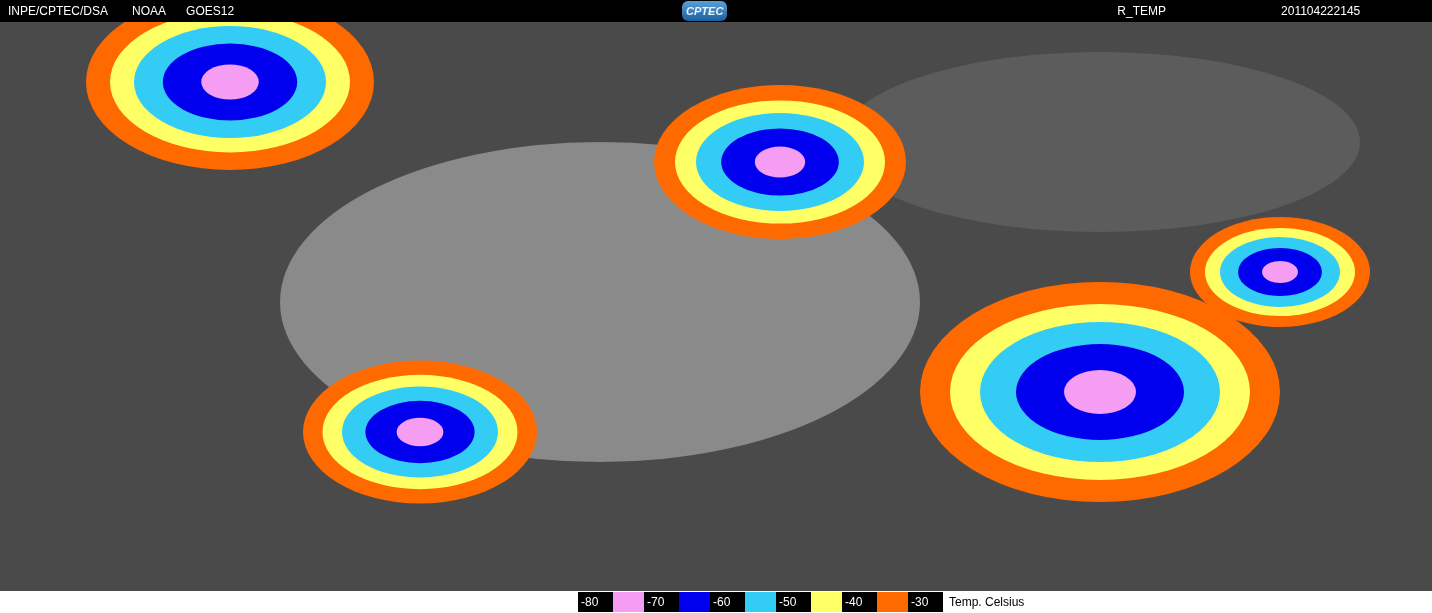  I want to click on logo: CPTEC, so click(705, 11).